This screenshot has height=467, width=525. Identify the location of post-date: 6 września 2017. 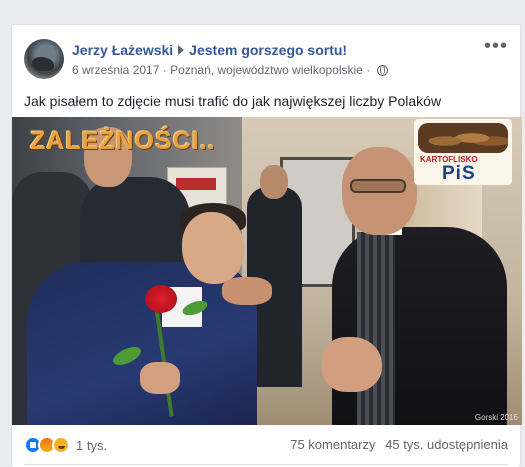
(115, 70).